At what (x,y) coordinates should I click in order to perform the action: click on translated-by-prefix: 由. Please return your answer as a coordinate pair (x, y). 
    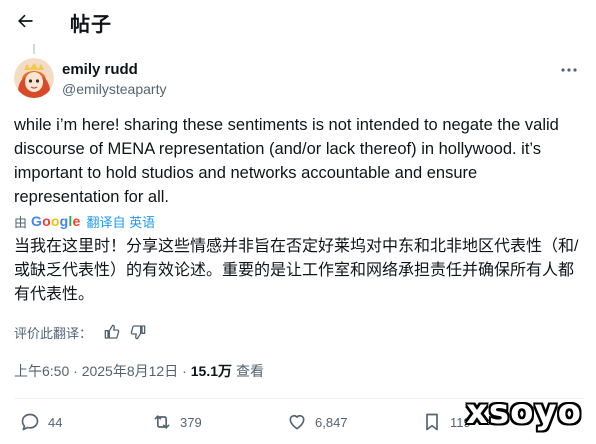
    Looking at the image, I should click on (21, 222).